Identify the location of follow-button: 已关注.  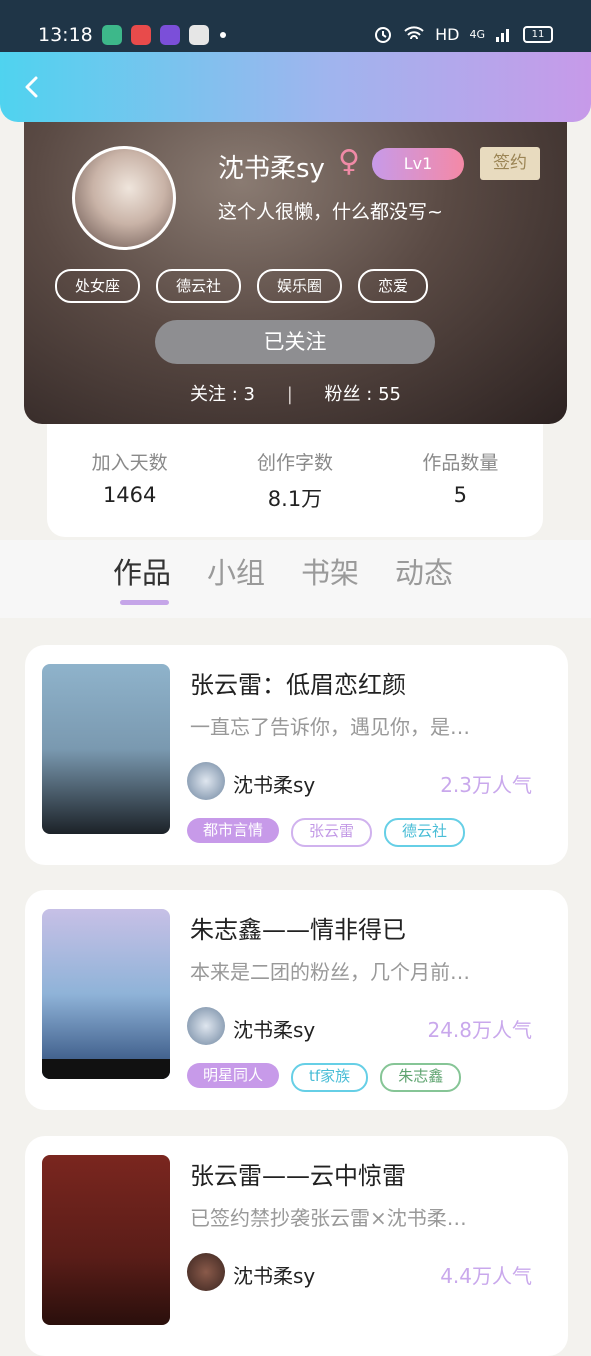
(295, 342).